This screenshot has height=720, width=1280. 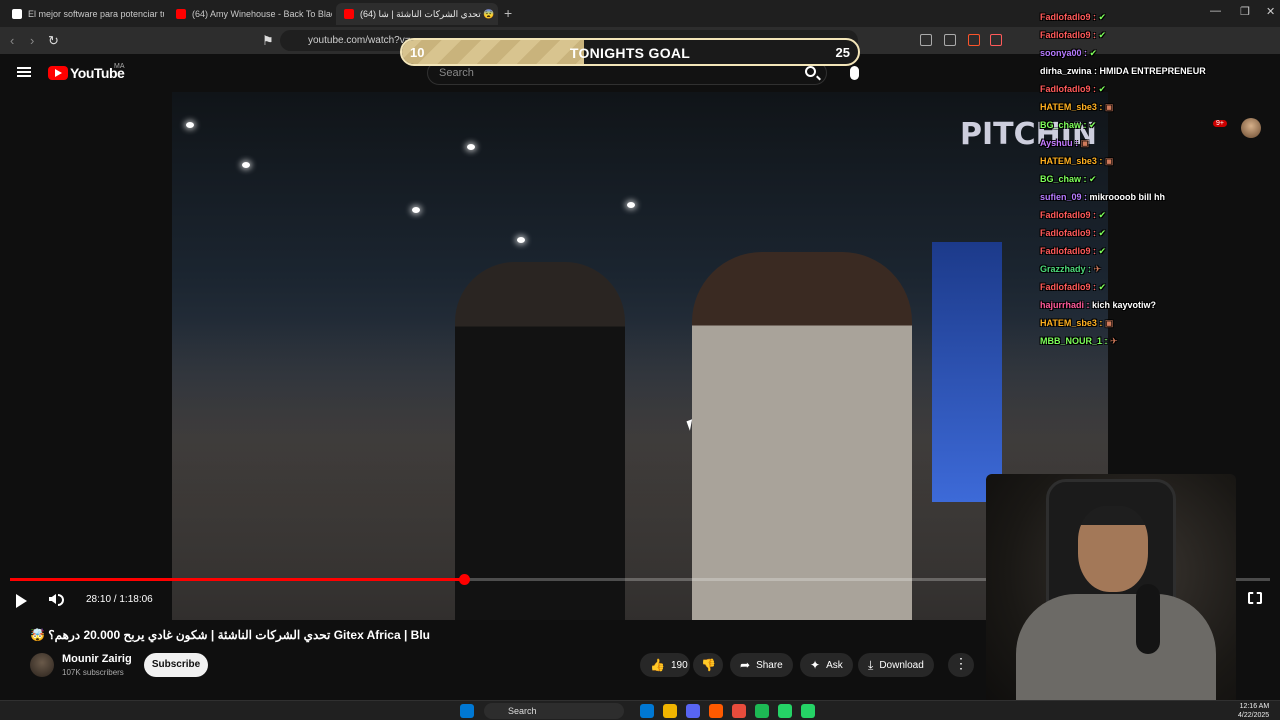 I want to click on thumbs-down-icon: 👎, so click(x=708, y=665).